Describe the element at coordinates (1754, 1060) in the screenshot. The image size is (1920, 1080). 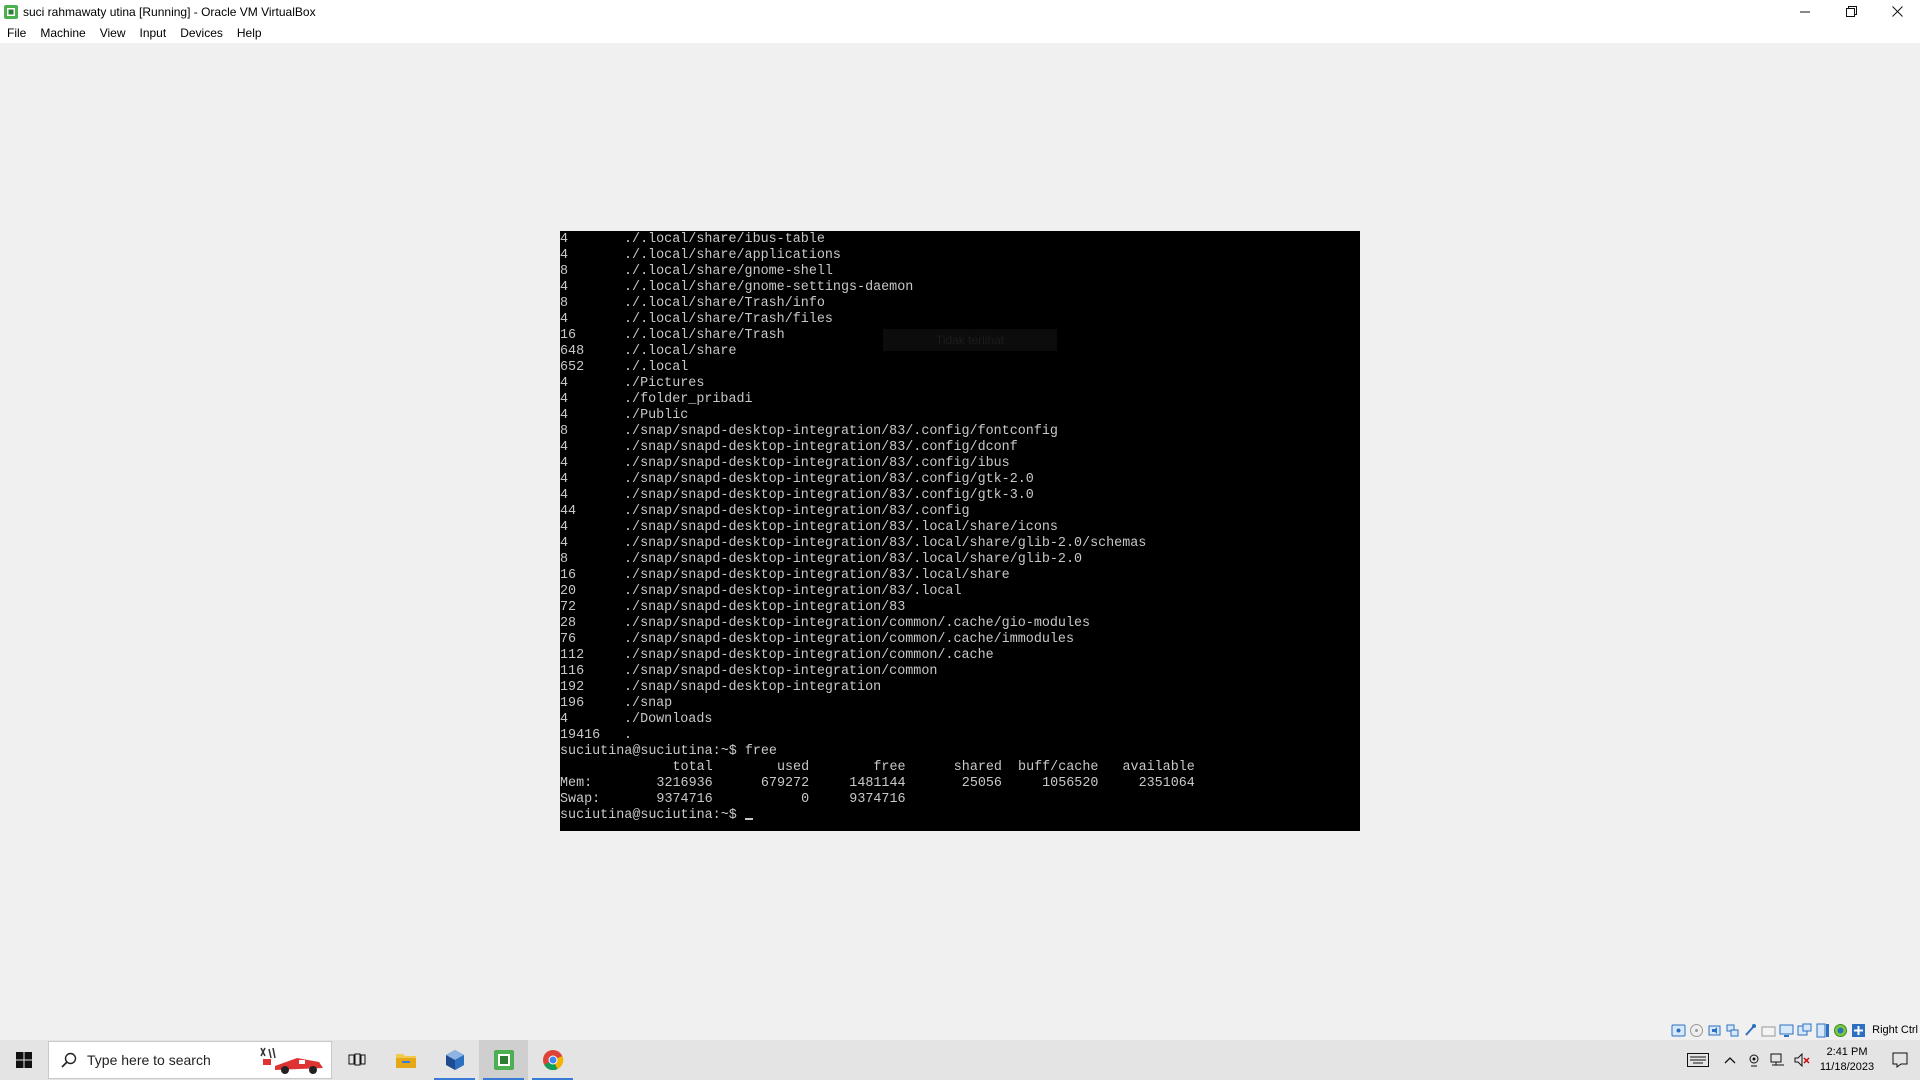
I see `webcam-tray-button` at that location.